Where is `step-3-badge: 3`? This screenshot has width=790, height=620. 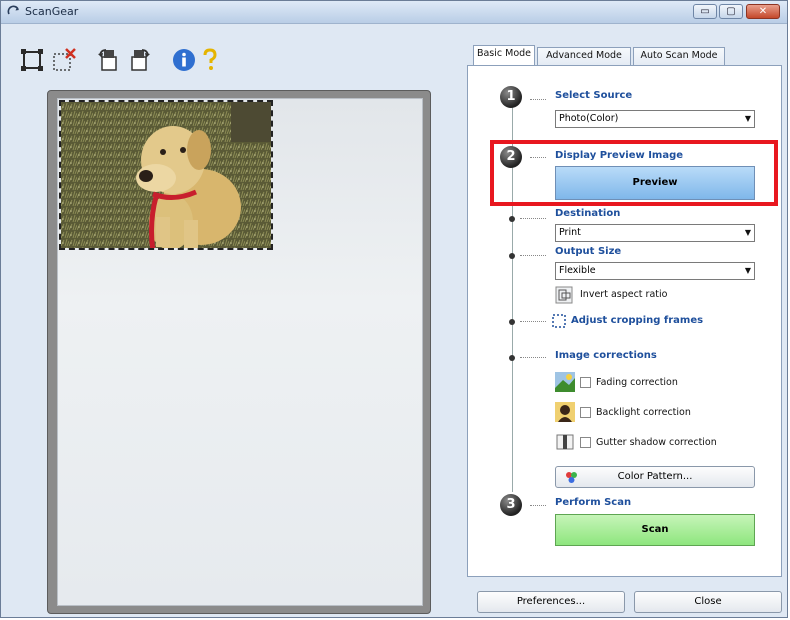
step-3-badge: 3 is located at coordinates (511, 505).